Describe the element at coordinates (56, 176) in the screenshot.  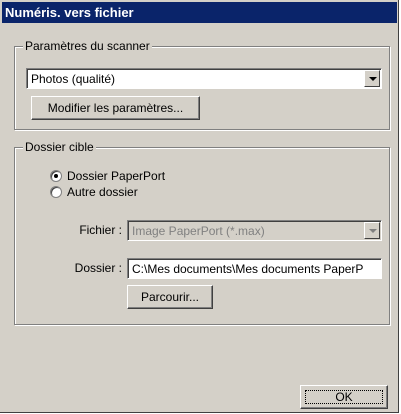
I see `radio-selected-indicator` at that location.